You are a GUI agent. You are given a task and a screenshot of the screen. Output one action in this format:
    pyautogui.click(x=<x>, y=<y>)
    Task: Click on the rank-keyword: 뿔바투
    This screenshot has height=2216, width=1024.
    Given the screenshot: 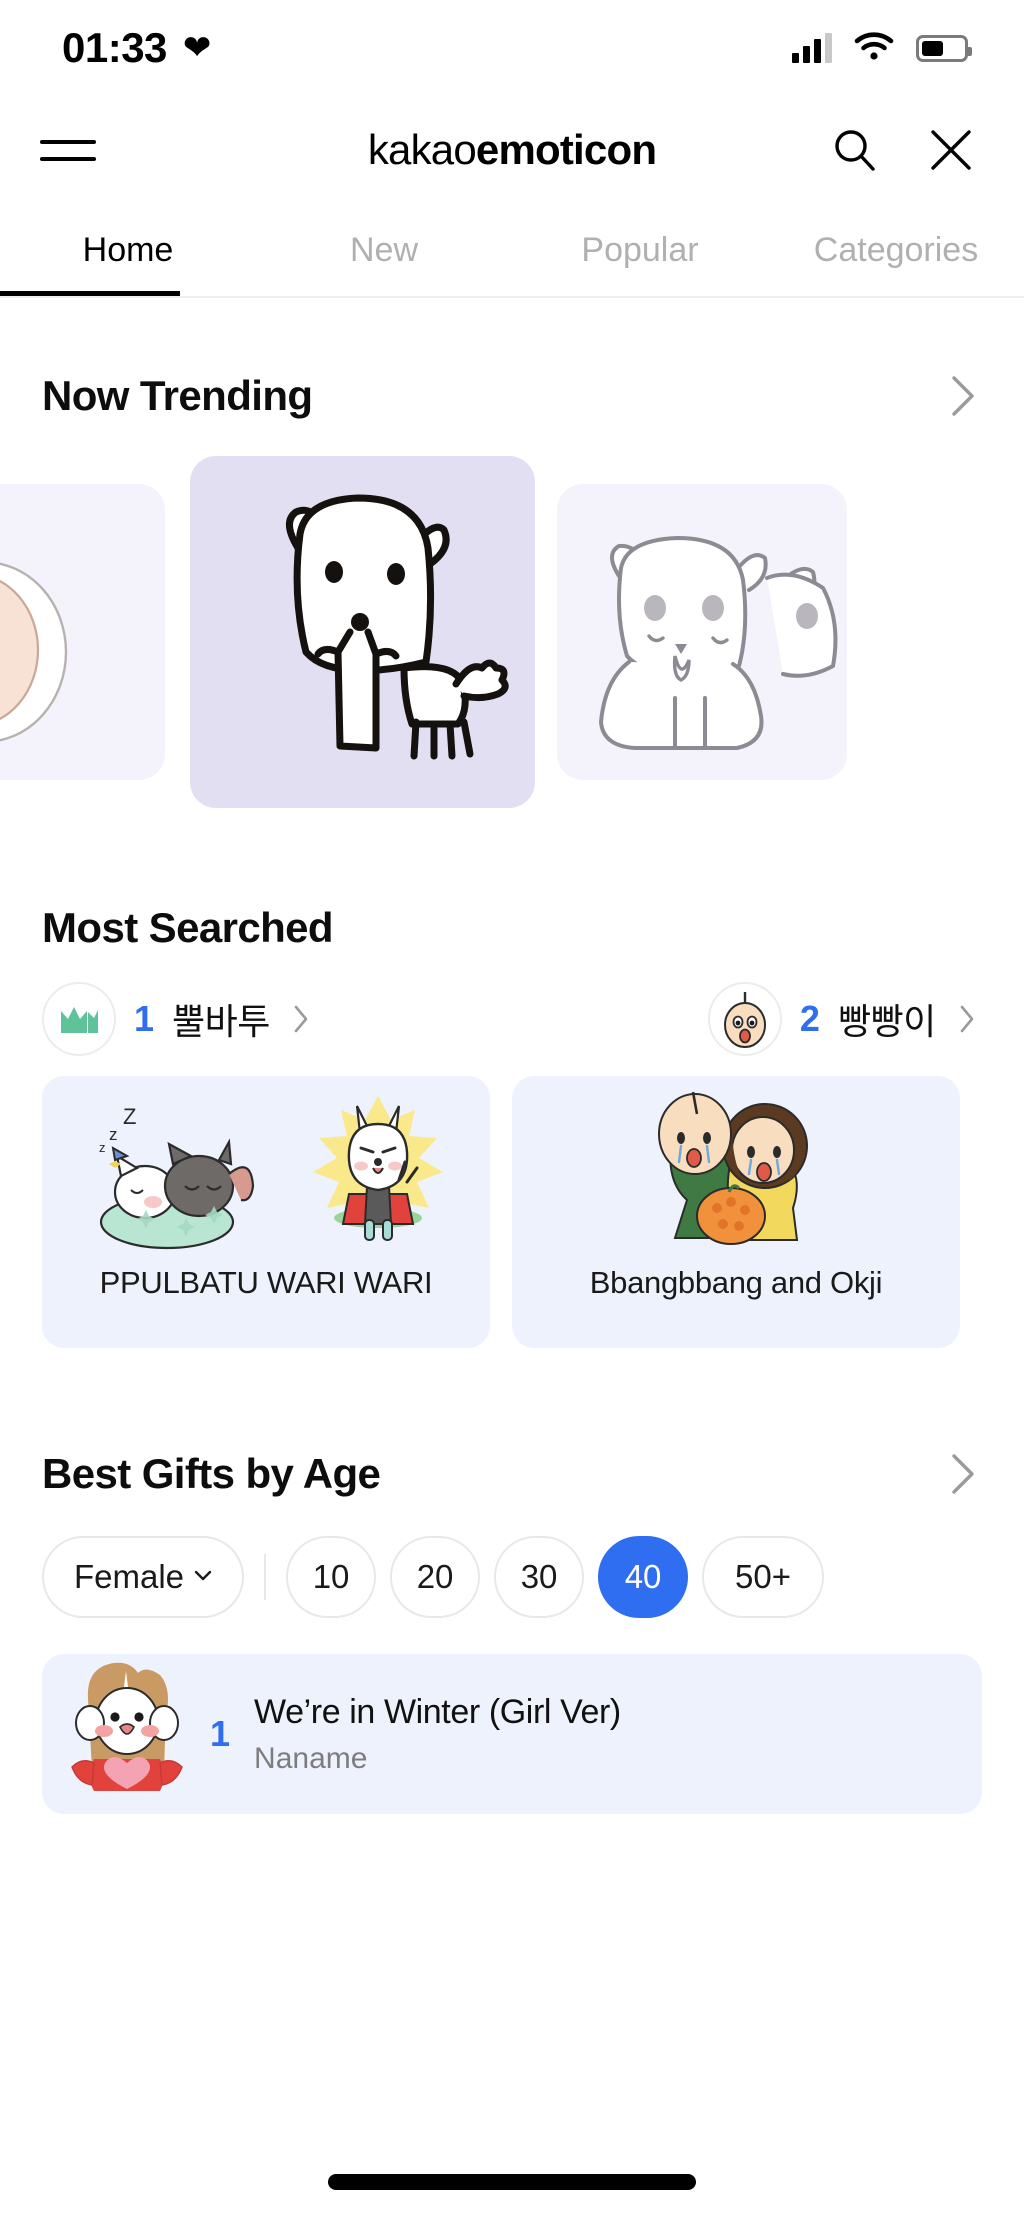 What is the action you would take?
    pyautogui.click(x=221, y=1021)
    